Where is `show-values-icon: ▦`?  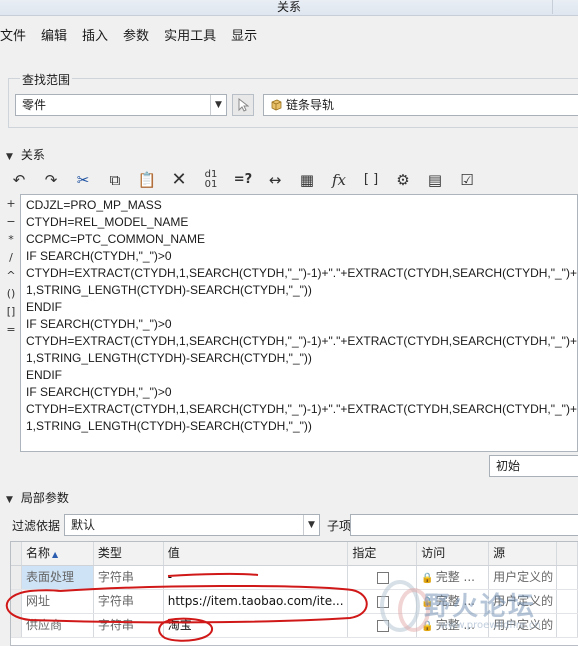 show-values-icon: ▦ is located at coordinates (307, 180).